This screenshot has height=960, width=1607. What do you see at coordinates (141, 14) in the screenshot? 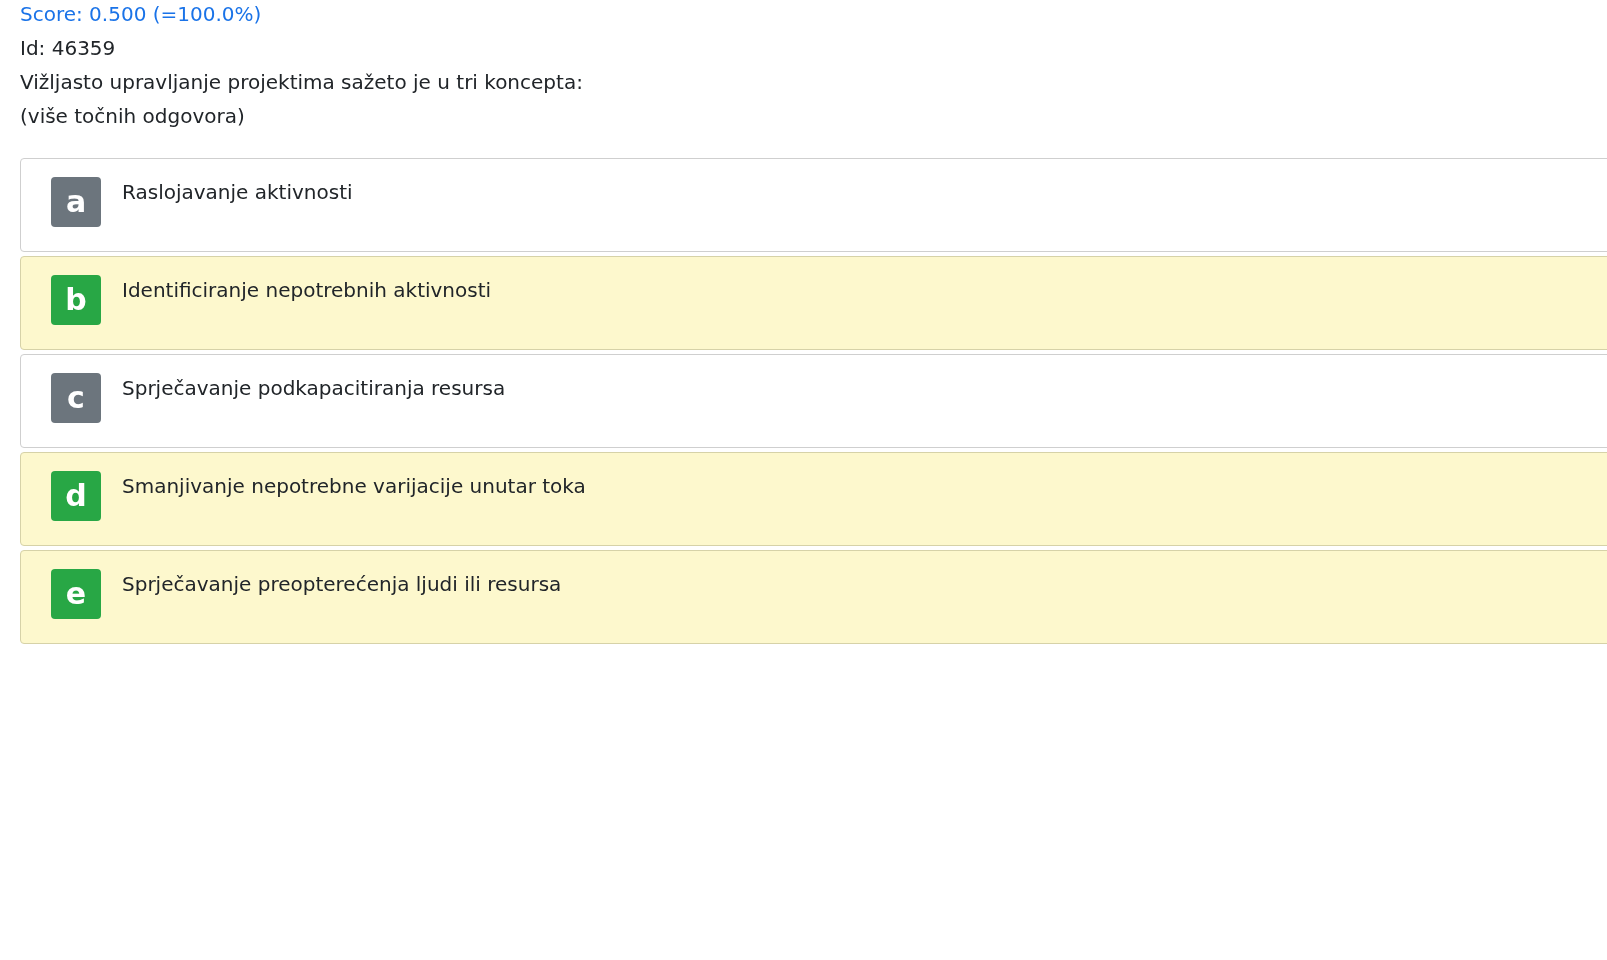
I see `score-text: Score: 0.500 (=100.0%)` at bounding box center [141, 14].